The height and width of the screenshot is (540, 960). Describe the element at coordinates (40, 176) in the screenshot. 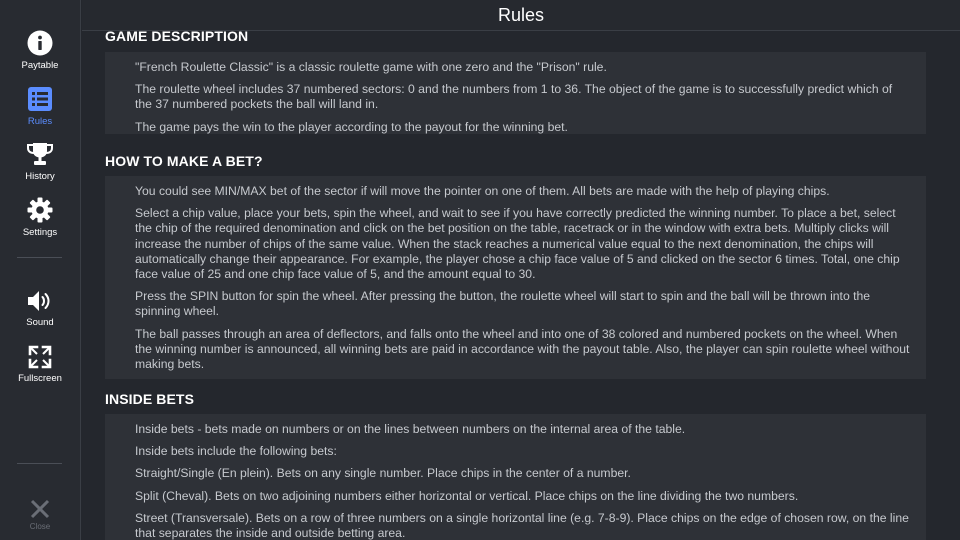

I see `sidebar-item-label: History` at that location.